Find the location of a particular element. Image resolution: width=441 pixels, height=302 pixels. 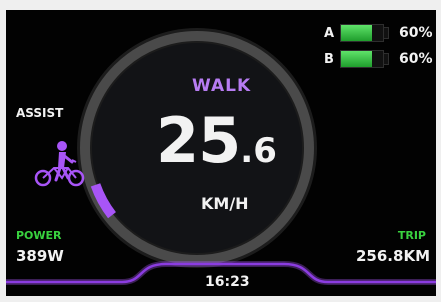

speed-decimal: .6 is located at coordinates (258, 151).